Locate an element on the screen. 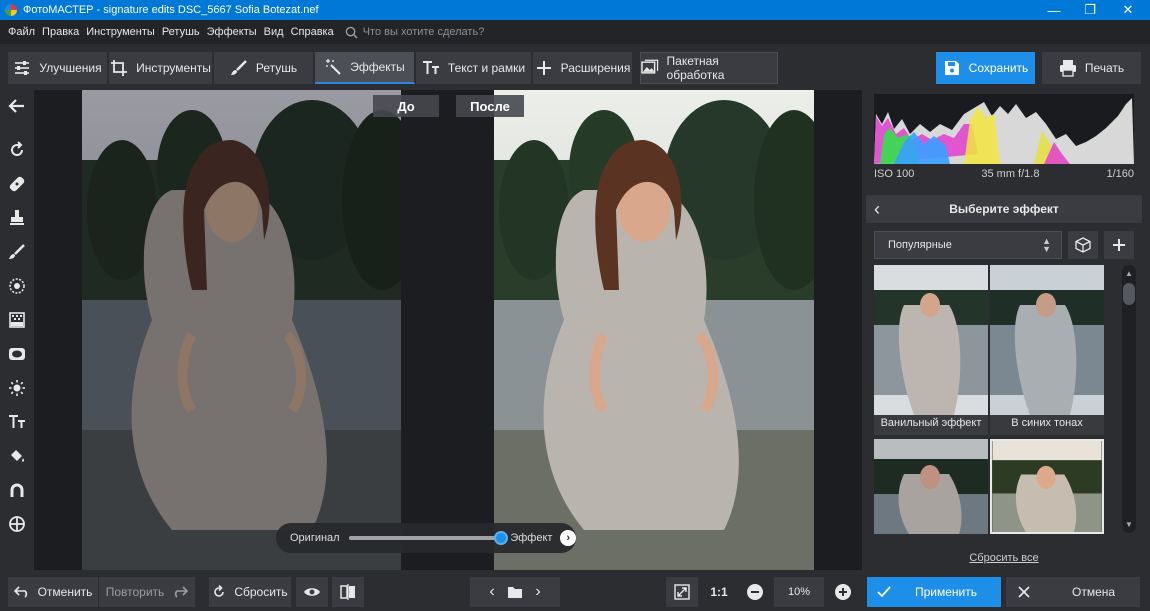 This screenshot has height=611, width=1150. target-tool is located at coordinates (17, 524).